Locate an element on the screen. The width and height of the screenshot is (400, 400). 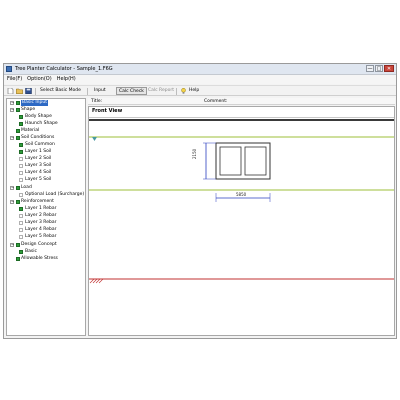
tree-node-label: Layer 4 Soil is located at coordinates (38, 172).